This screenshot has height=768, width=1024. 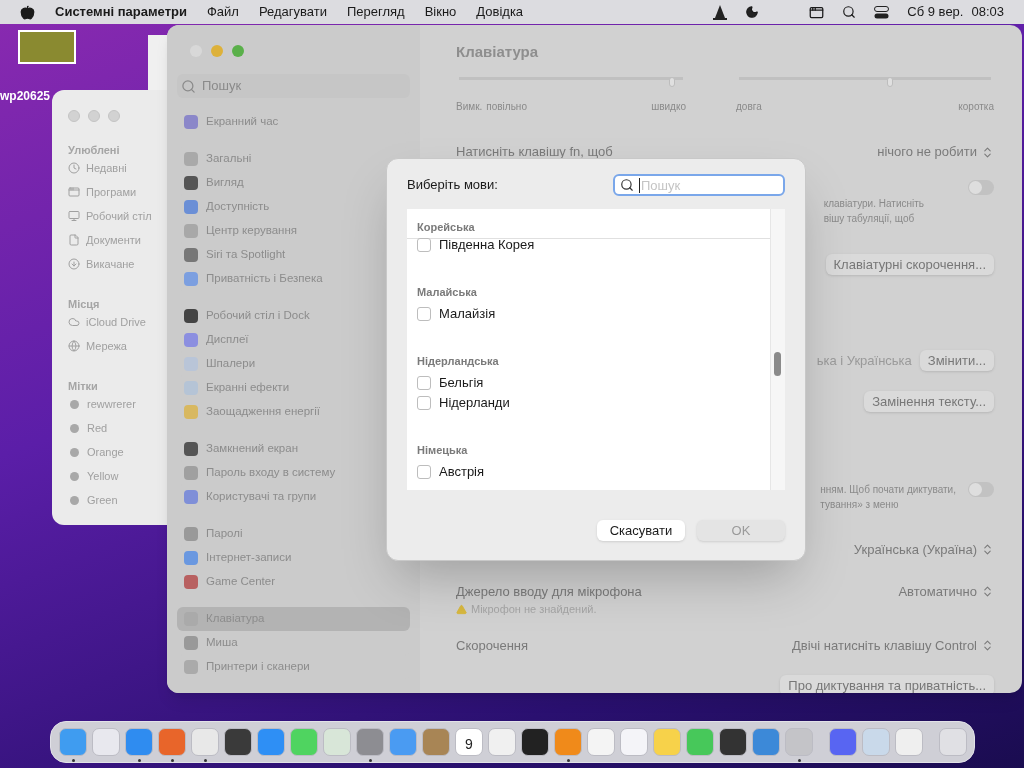 What do you see at coordinates (25, 96) in the screenshot?
I see `desktop-icon-label: wp20625` at bounding box center [25, 96].